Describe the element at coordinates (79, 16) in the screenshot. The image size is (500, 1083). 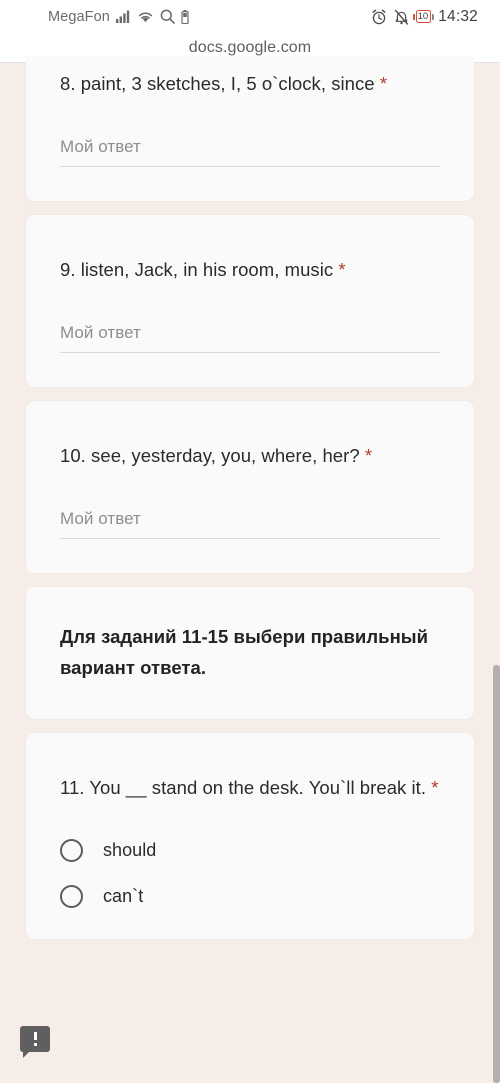
I see `carrier-label: MegaFon` at that location.